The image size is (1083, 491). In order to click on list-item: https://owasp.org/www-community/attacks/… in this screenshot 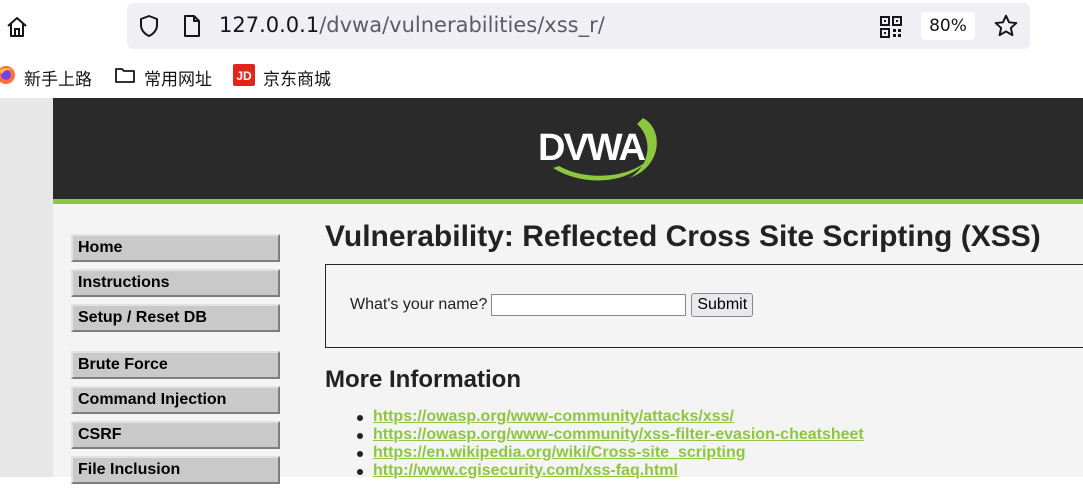, I will do `click(609, 417)`.